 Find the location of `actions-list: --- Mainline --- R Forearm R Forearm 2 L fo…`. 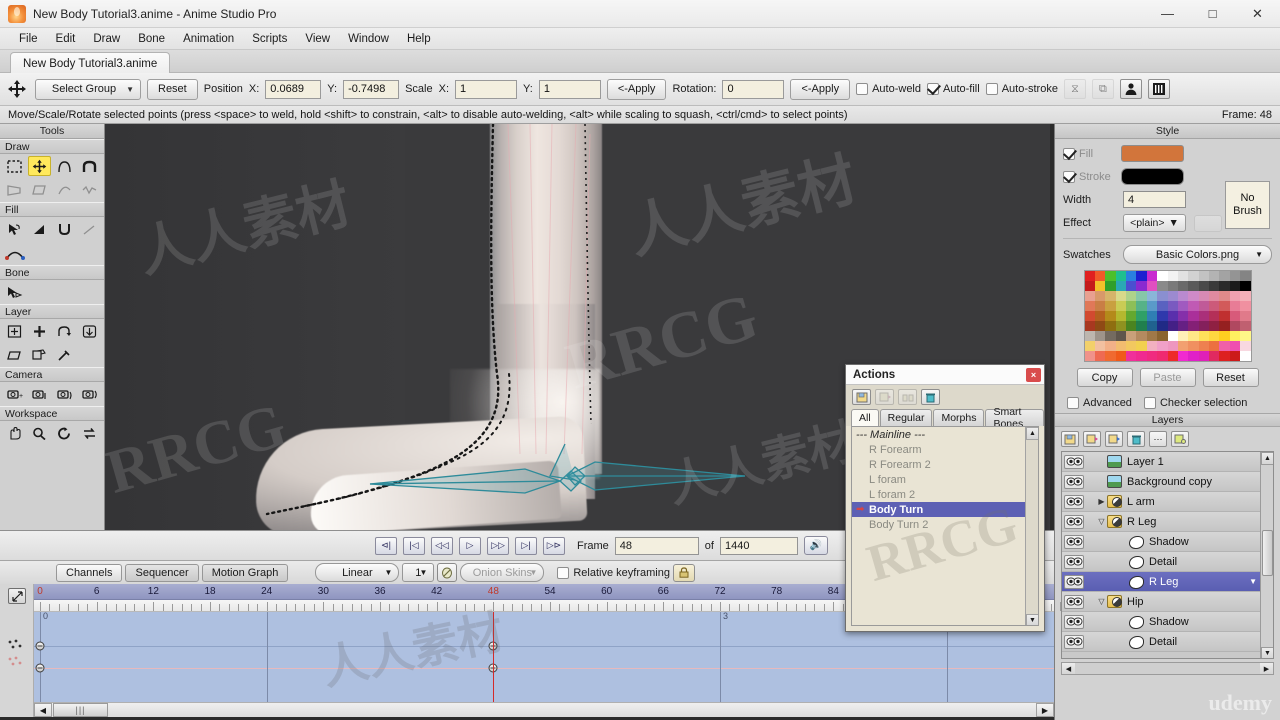

actions-list: --- Mainline --- R Forearm R Forearm 2 L fo… is located at coordinates (945, 526).